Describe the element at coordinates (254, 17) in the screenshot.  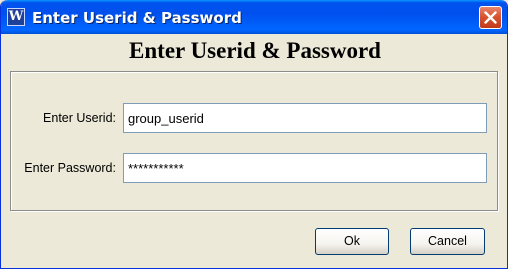
I see `title-bar: W Enter Userid & Password` at that location.